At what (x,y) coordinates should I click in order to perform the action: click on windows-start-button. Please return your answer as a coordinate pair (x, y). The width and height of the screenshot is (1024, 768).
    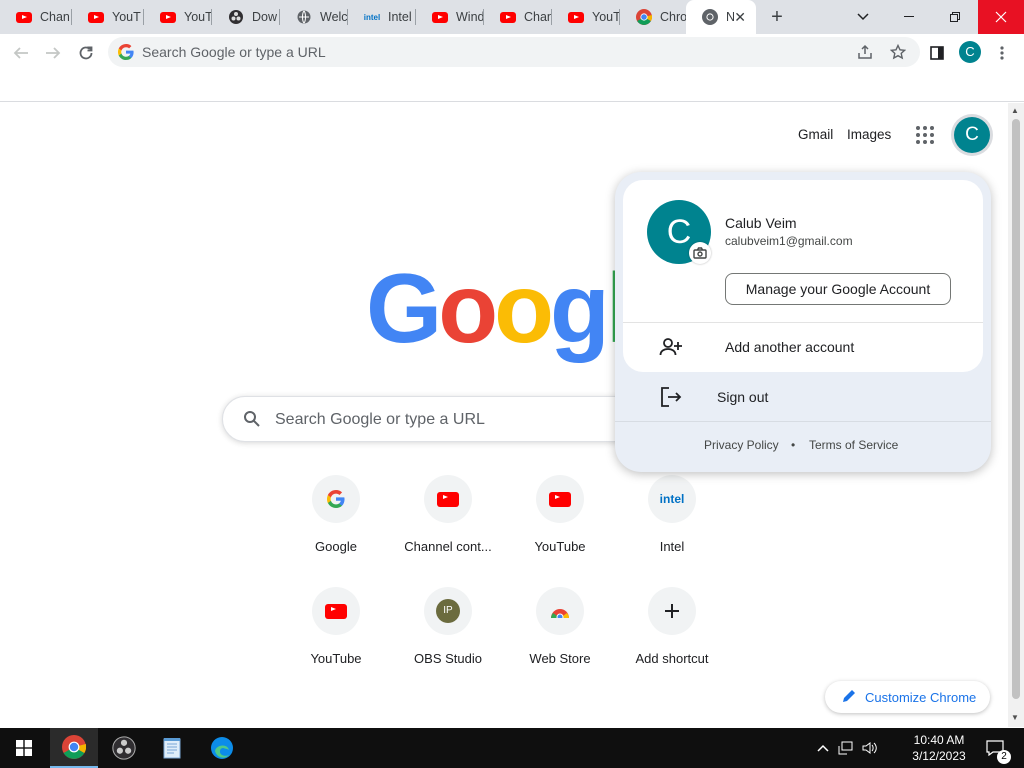
    Looking at the image, I should click on (24, 748).